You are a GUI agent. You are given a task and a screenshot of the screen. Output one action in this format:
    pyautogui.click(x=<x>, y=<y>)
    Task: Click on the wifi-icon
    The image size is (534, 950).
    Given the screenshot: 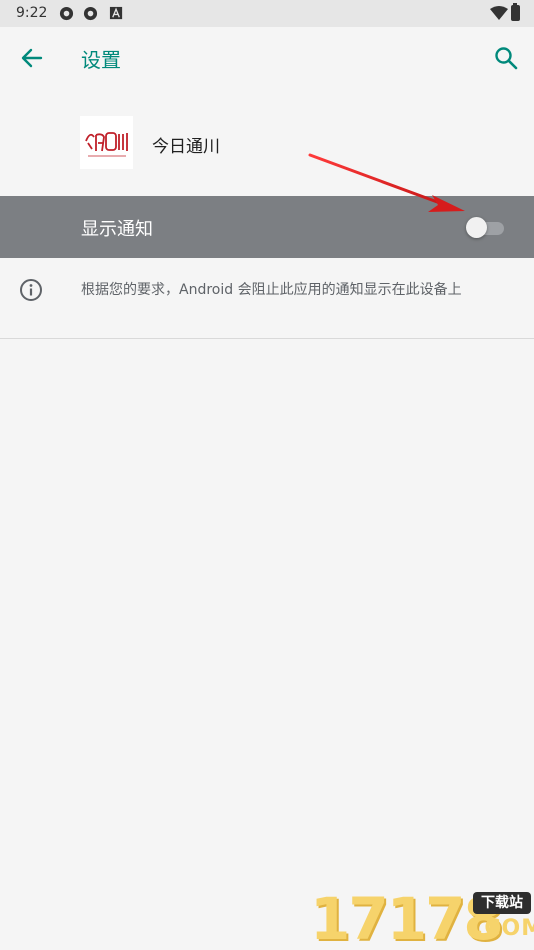 What is the action you would take?
    pyautogui.click(x=499, y=13)
    